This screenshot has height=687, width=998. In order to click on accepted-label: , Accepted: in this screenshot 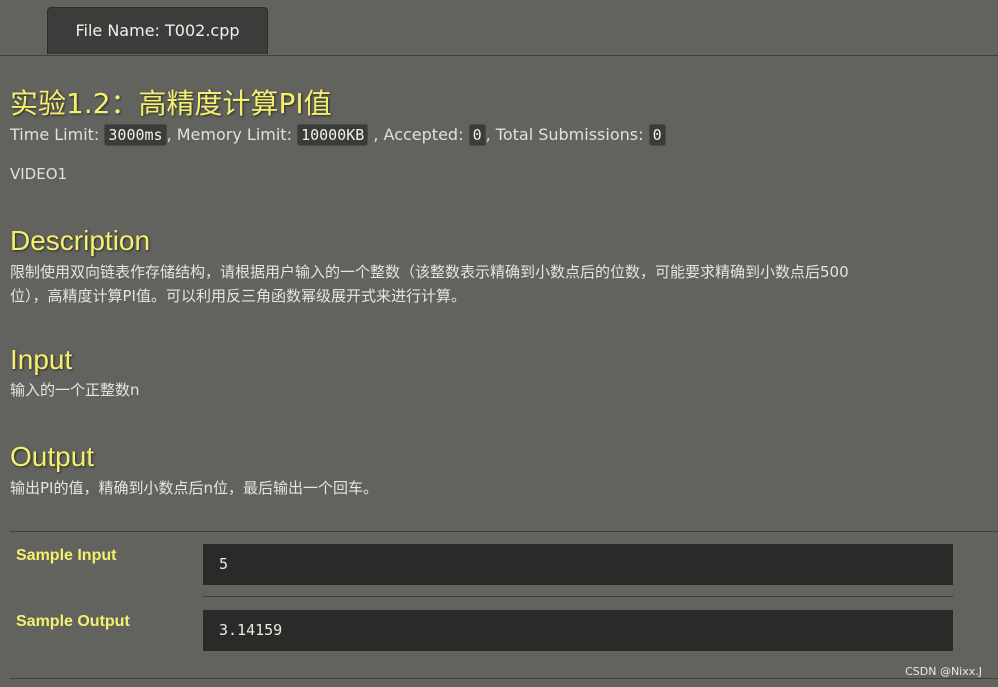, I will do `click(418, 134)`.